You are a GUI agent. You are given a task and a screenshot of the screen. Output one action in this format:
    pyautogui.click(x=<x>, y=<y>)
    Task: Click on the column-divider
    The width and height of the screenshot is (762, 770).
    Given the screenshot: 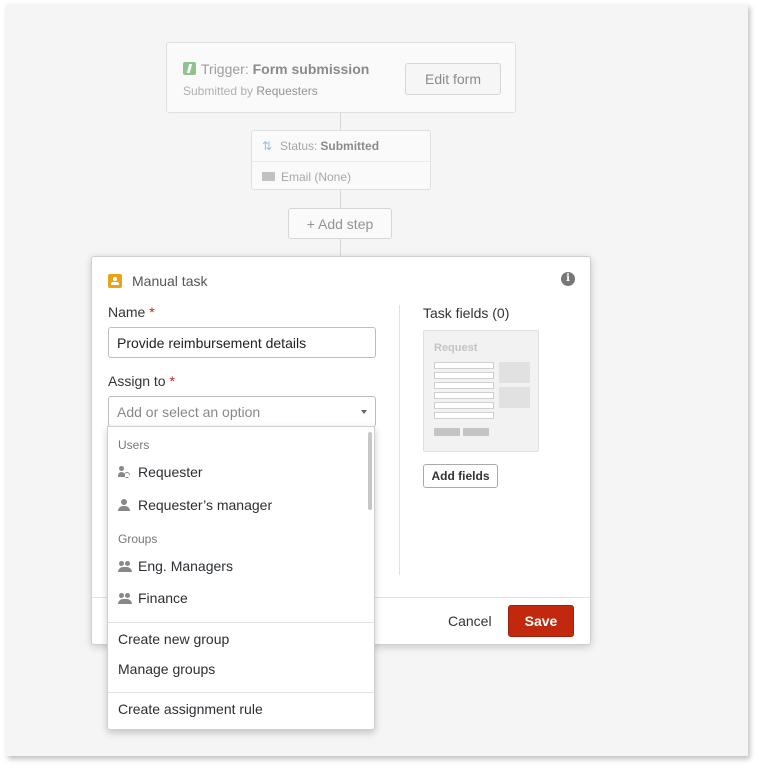 What is the action you would take?
    pyautogui.click(x=399, y=440)
    